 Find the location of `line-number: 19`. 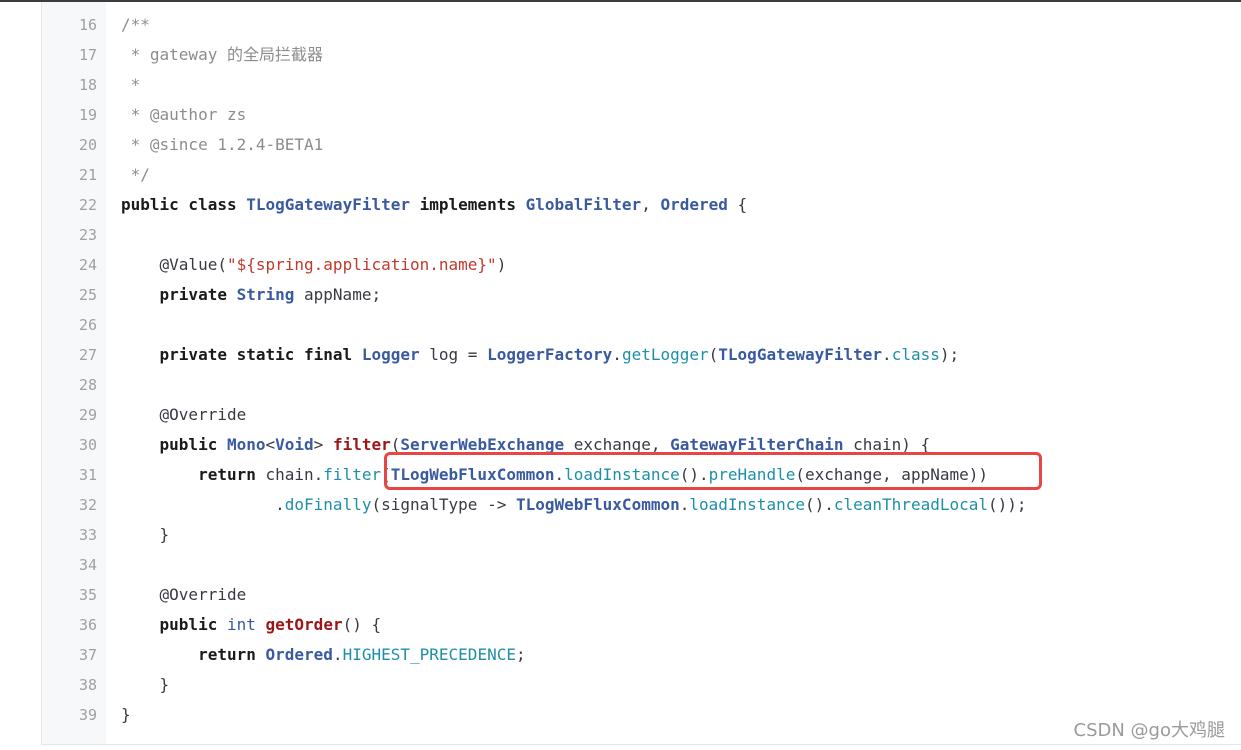

line-number: 19 is located at coordinates (87, 115).